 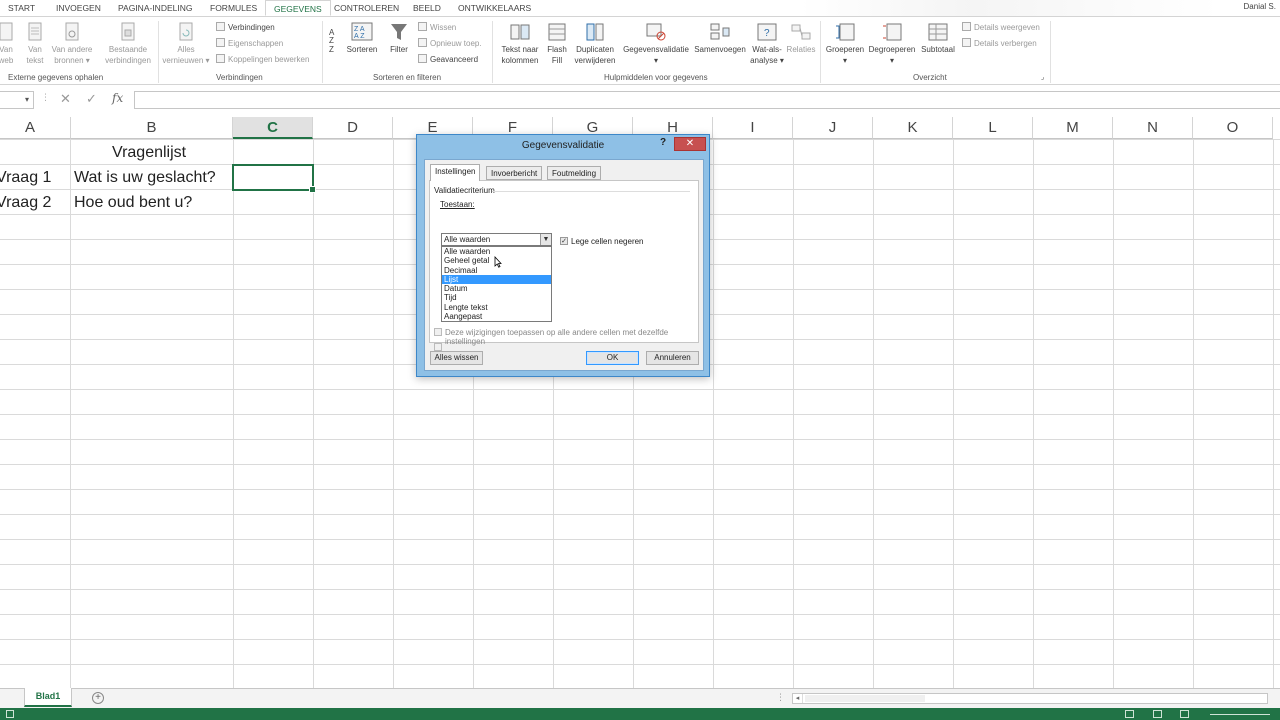 What do you see at coordinates (362, 38) in the screenshot?
I see `sort-button: Z AA Z Sorteren` at bounding box center [362, 38].